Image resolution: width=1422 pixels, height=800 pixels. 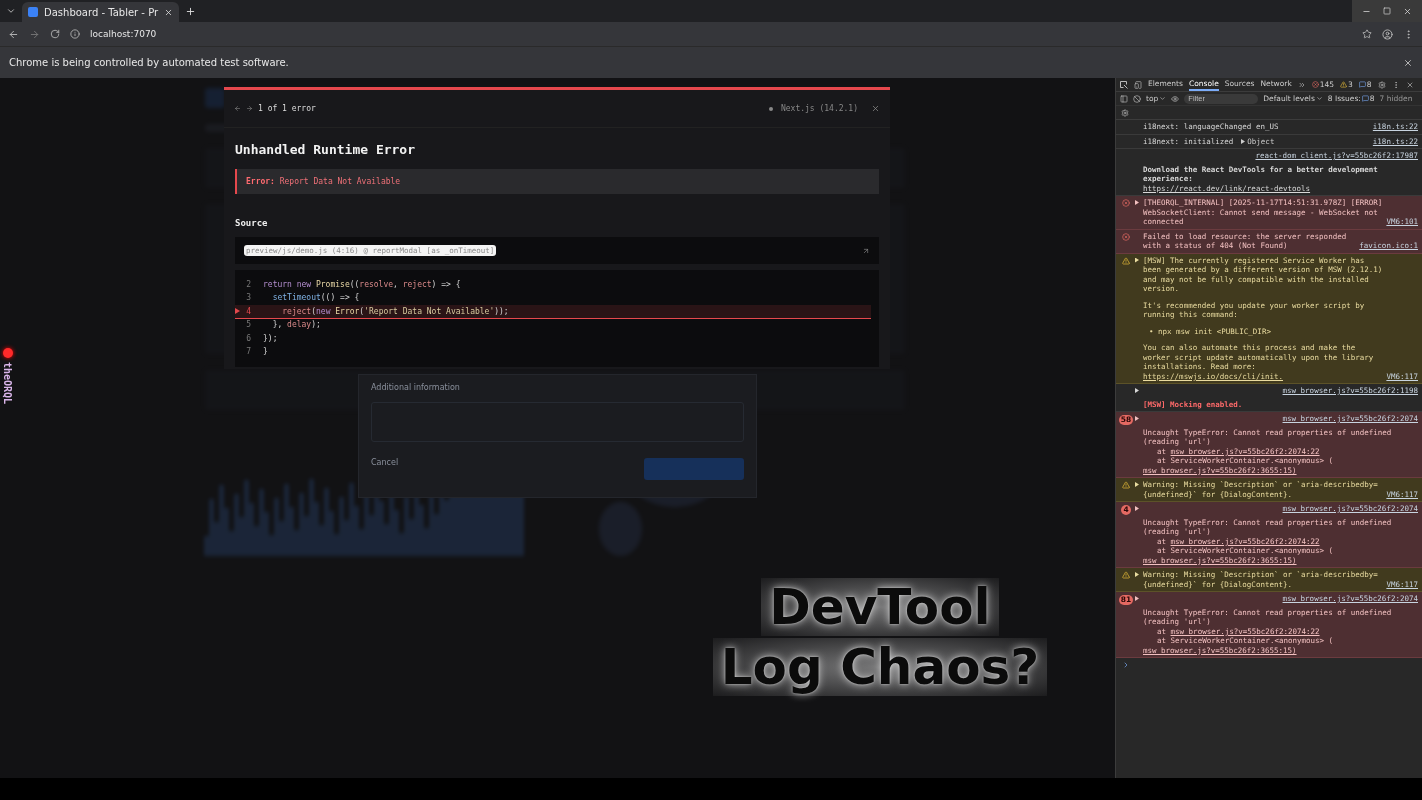 I want to click on field-label: Additional information, so click(x=415, y=387).